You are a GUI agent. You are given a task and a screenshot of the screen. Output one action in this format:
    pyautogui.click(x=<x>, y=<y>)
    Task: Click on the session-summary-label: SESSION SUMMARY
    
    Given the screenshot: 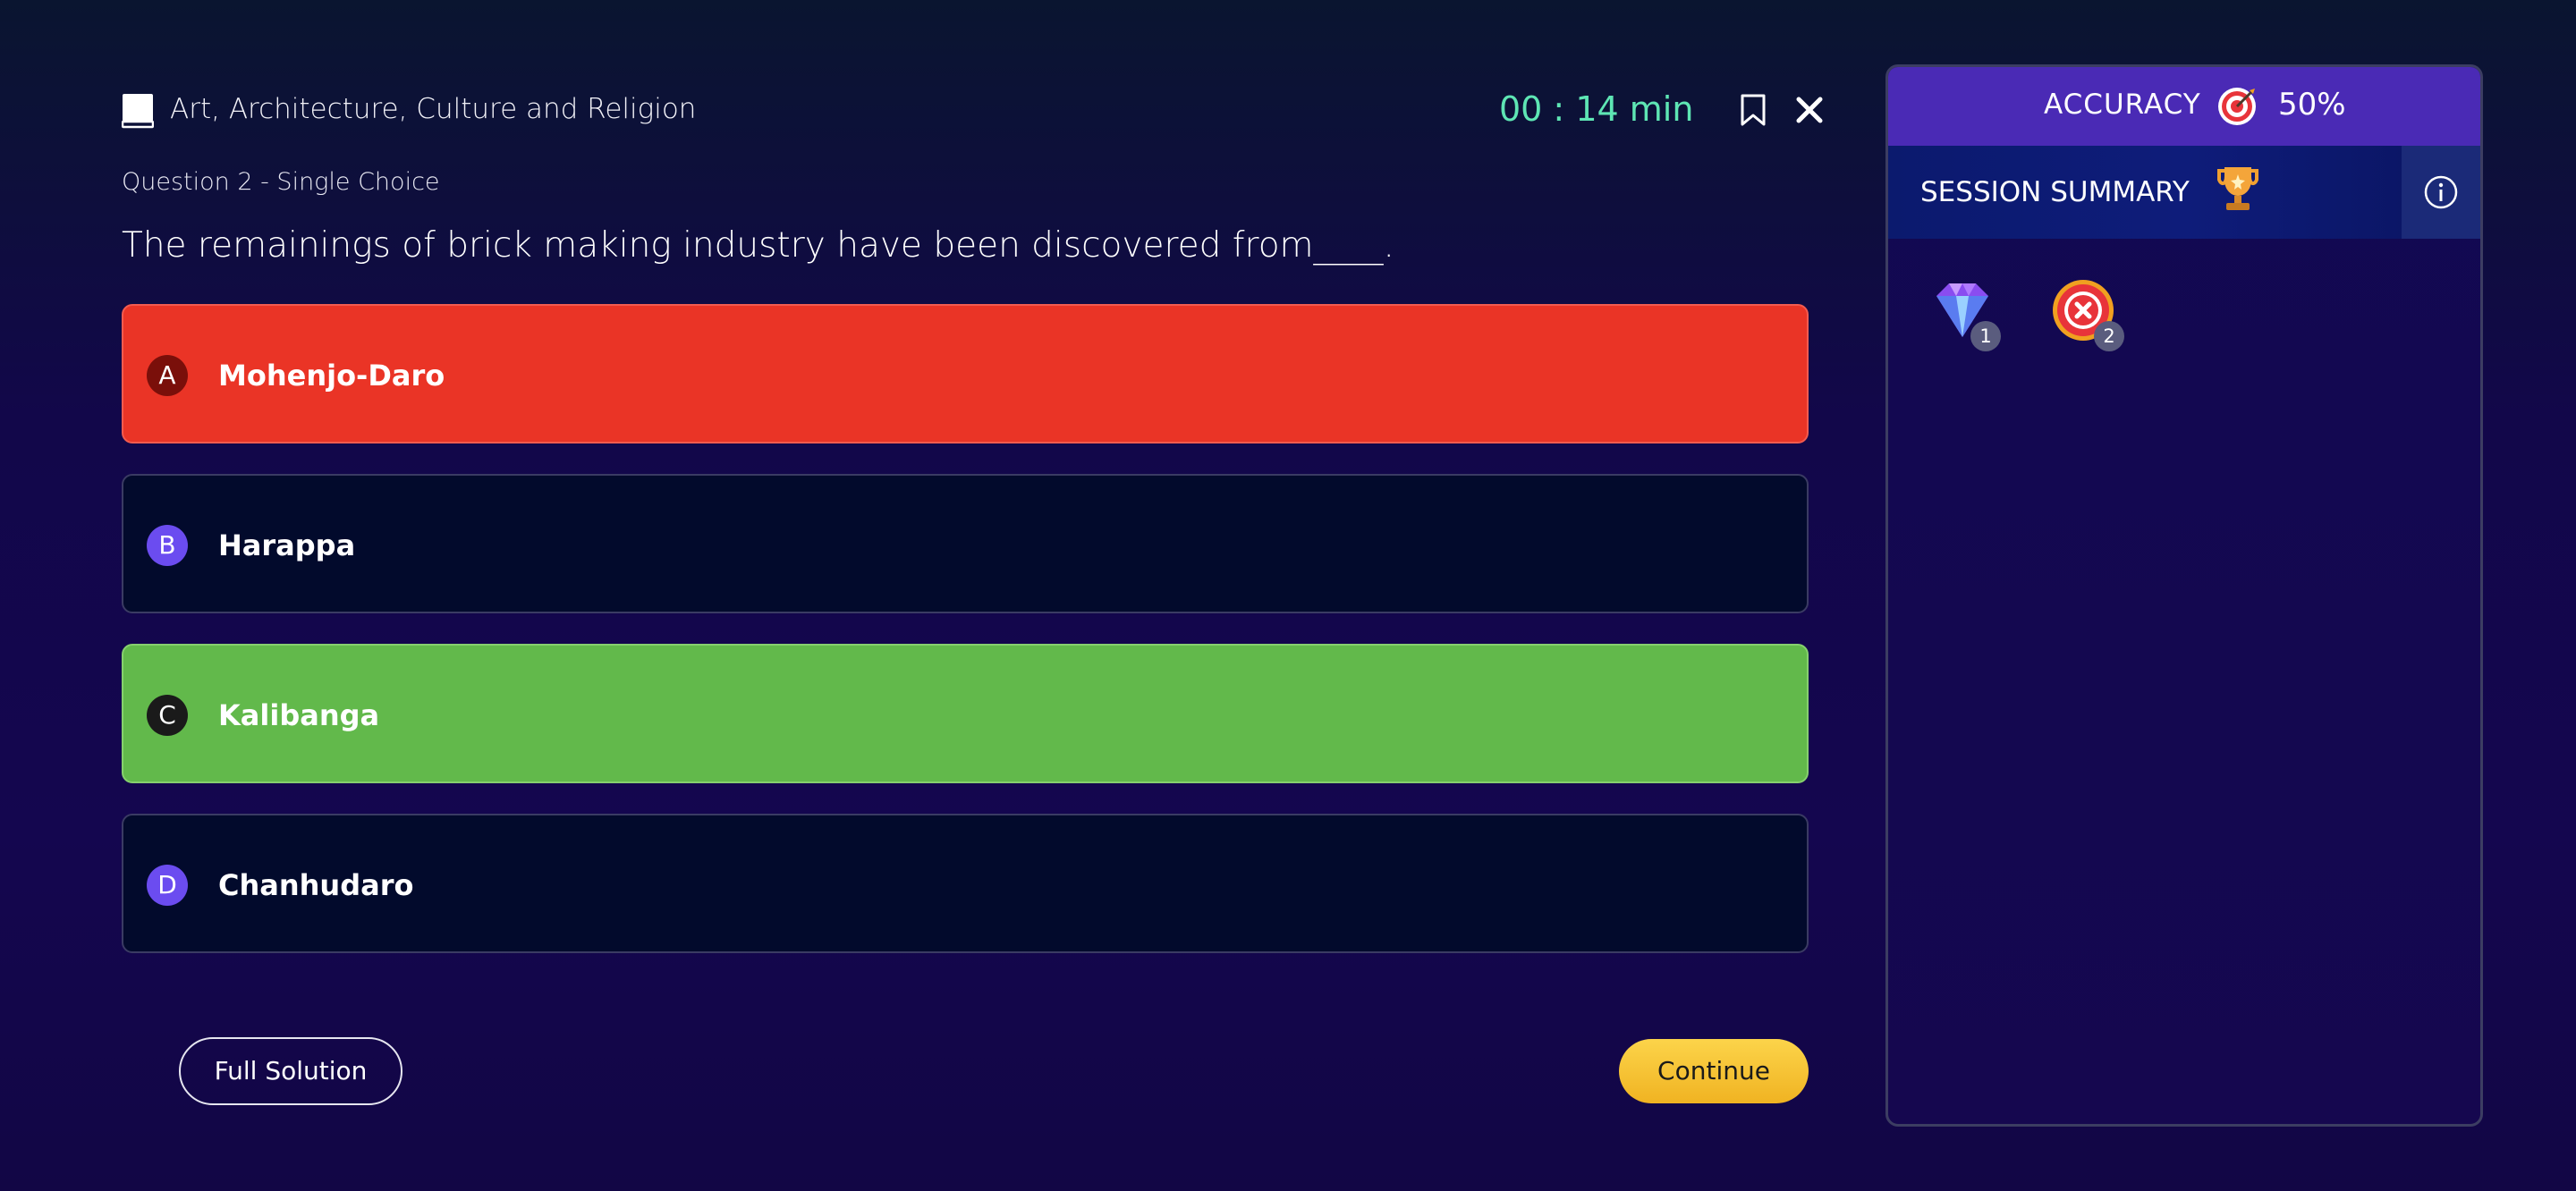 What is the action you would take?
    pyautogui.click(x=2055, y=192)
    